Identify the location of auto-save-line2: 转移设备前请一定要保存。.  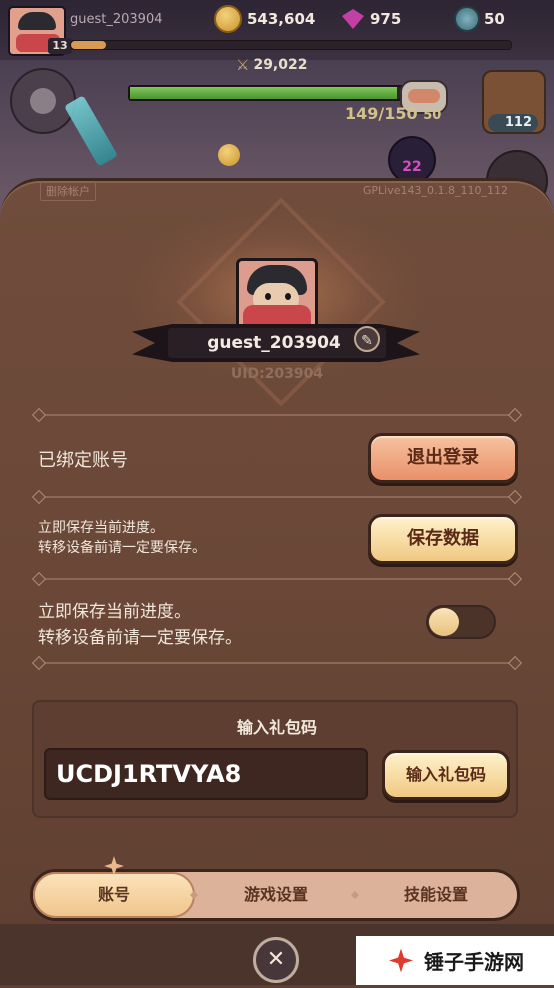
(140, 638).